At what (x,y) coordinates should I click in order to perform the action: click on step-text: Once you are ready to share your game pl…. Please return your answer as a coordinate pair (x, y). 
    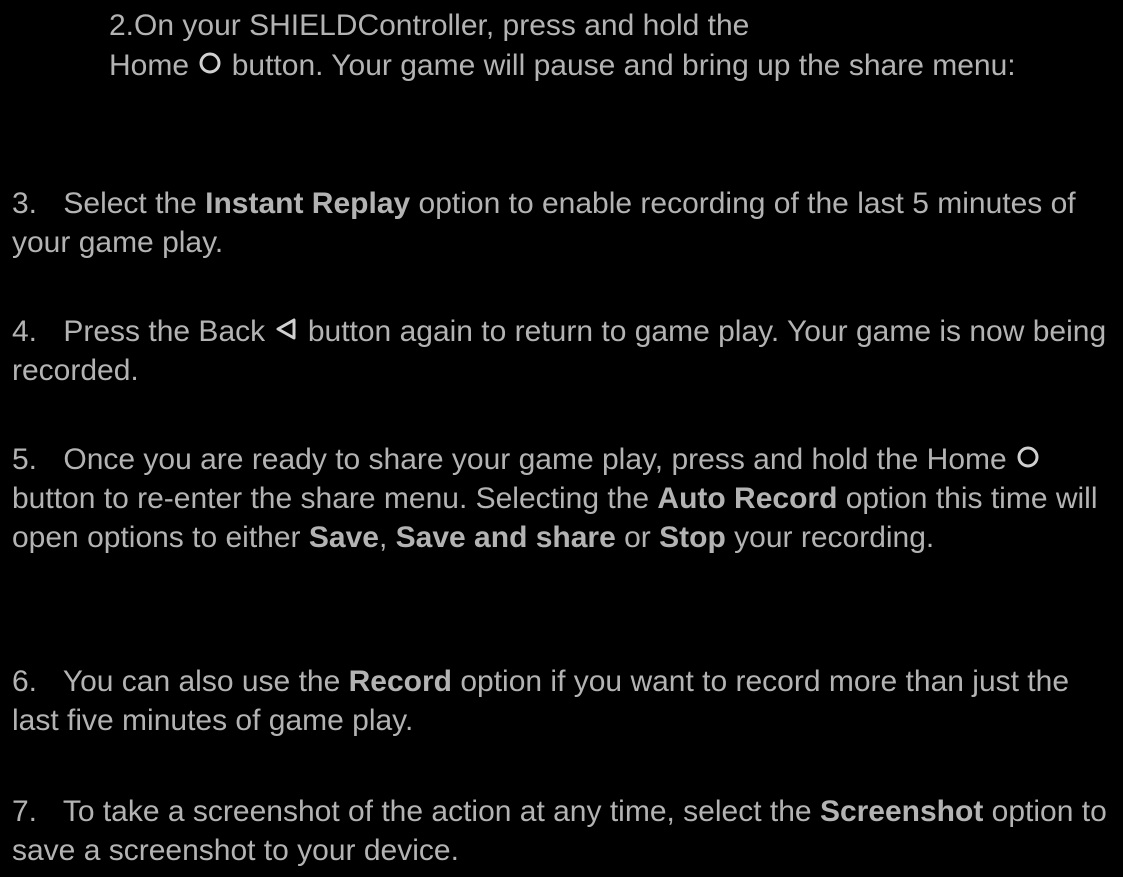
    Looking at the image, I should click on (535, 459).